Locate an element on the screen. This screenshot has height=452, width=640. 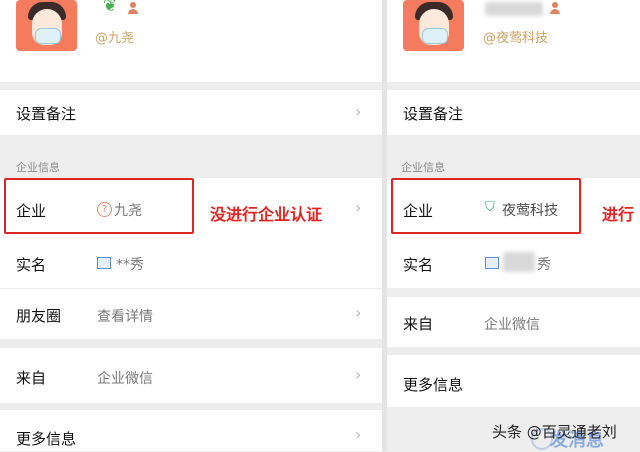
more-info-row: 更多信息 › is located at coordinates (191, 430).